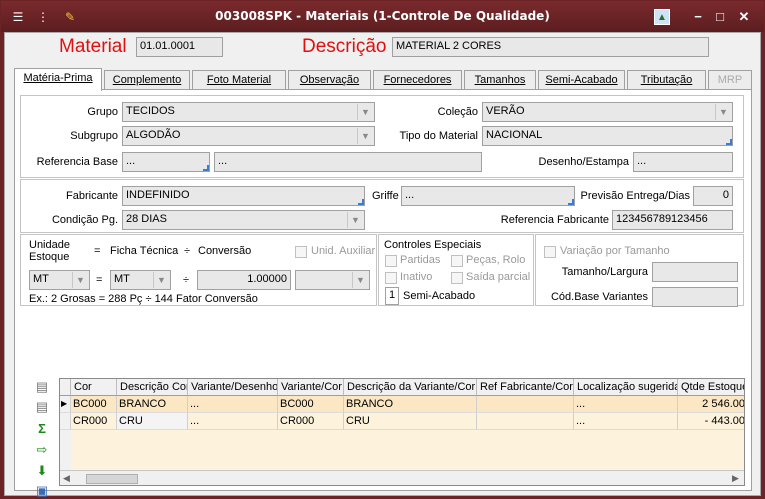 The image size is (765, 499). Describe the element at coordinates (147, 80) in the screenshot. I see `tab-complemento: Complemento` at that location.